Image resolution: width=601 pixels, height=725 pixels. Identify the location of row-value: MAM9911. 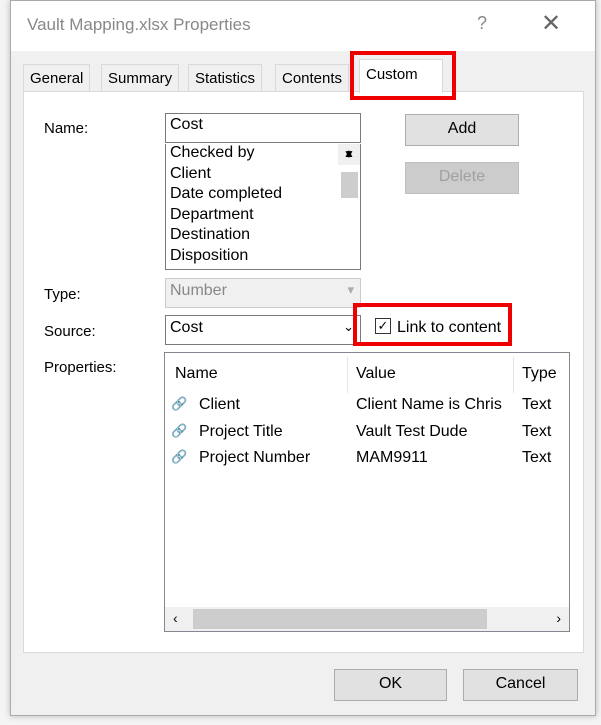
(392, 457).